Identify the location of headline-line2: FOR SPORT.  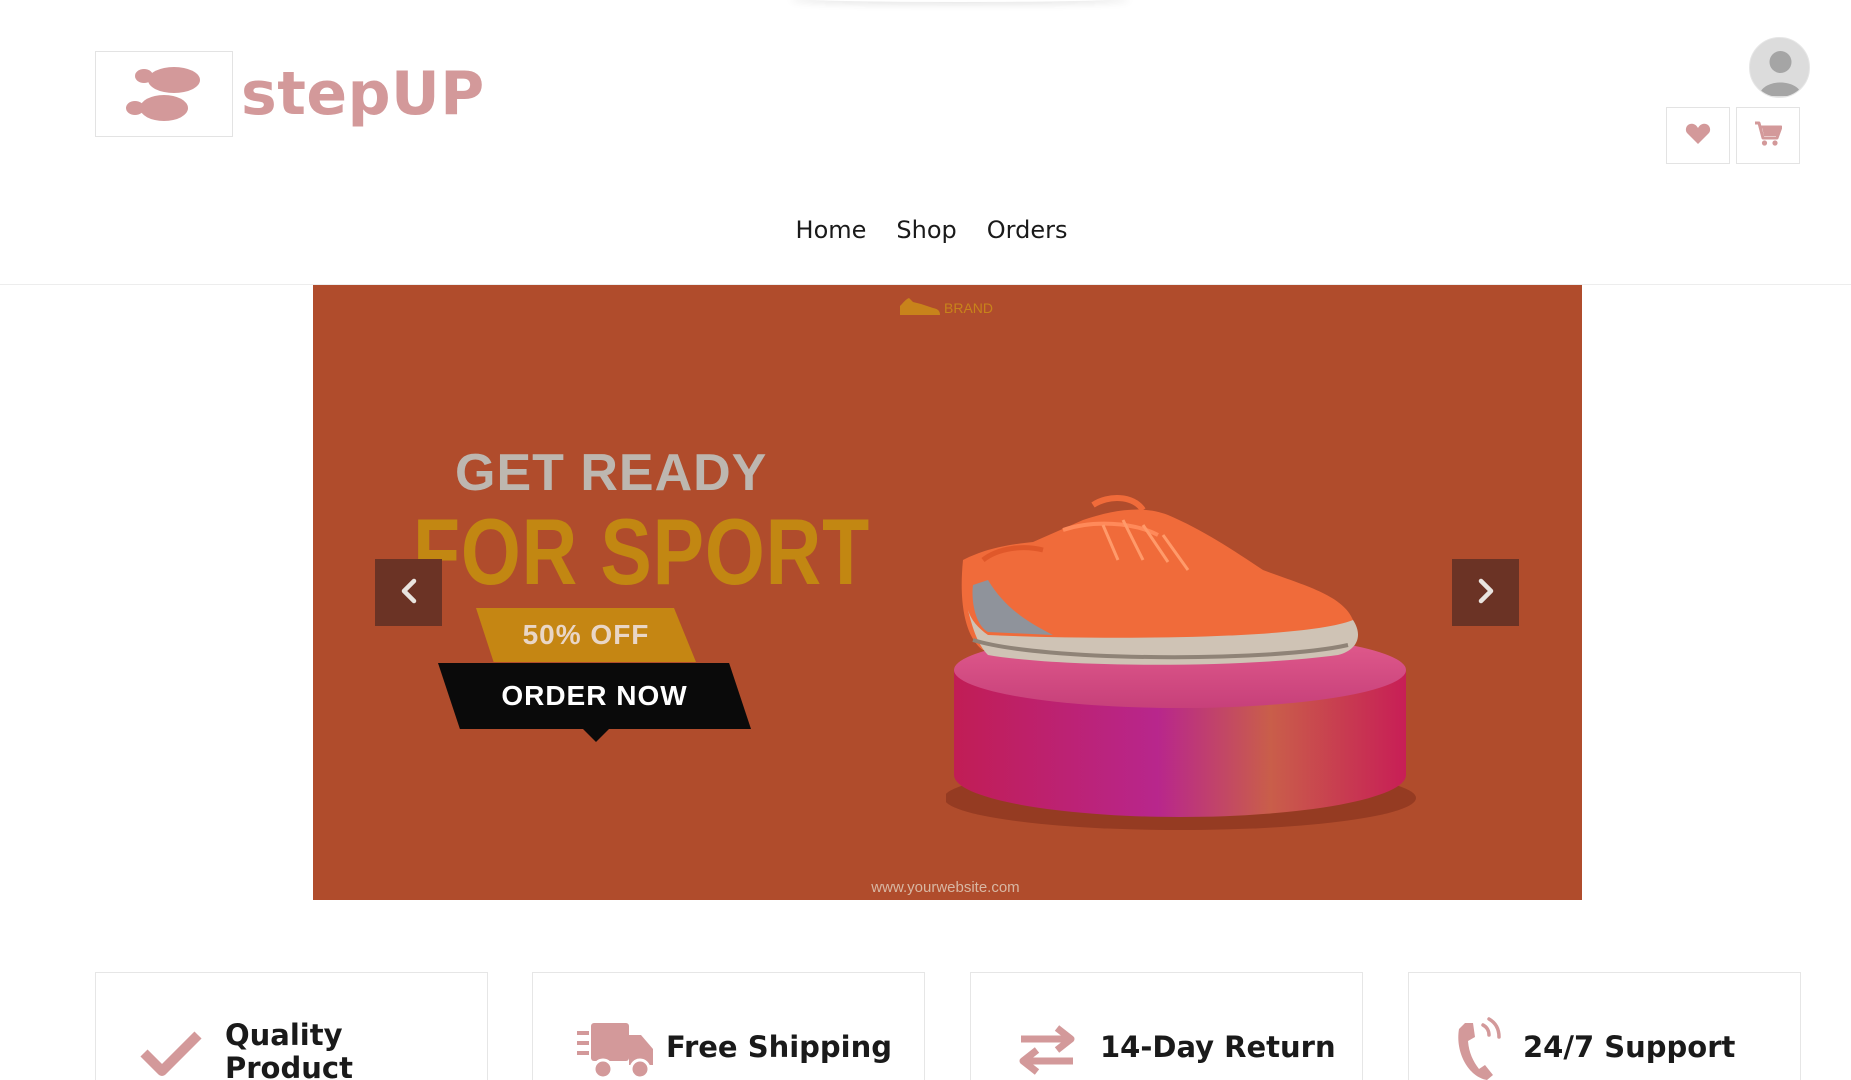
(642, 551).